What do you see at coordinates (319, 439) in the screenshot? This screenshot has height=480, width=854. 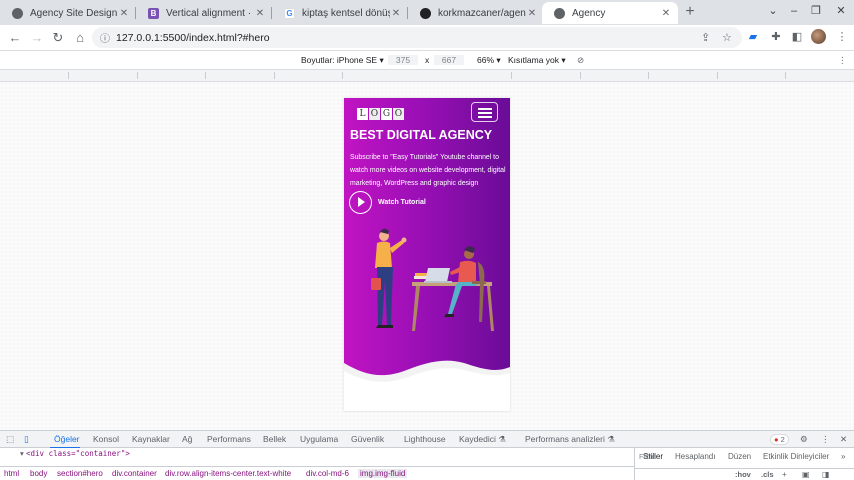 I see `tab-application: Uygulama` at bounding box center [319, 439].